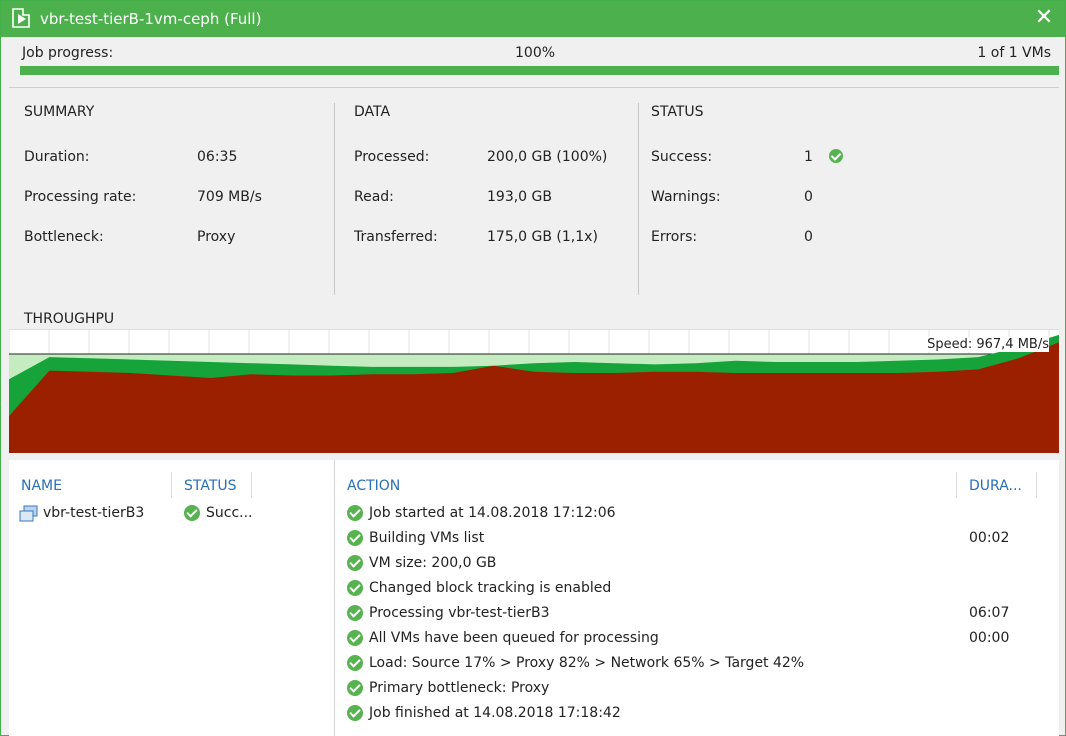 This screenshot has height=736, width=1066. I want to click on action-text: Processing vbr-test-tierB3, so click(459, 613).